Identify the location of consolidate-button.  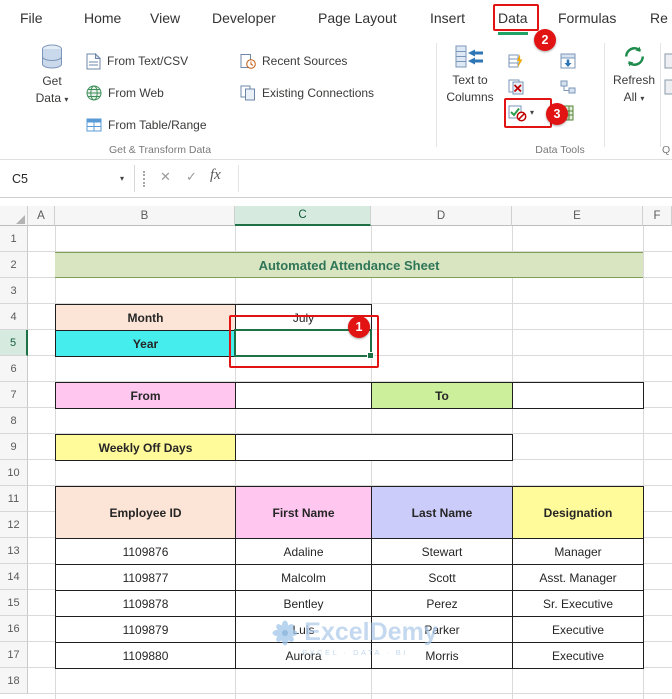
(568, 61).